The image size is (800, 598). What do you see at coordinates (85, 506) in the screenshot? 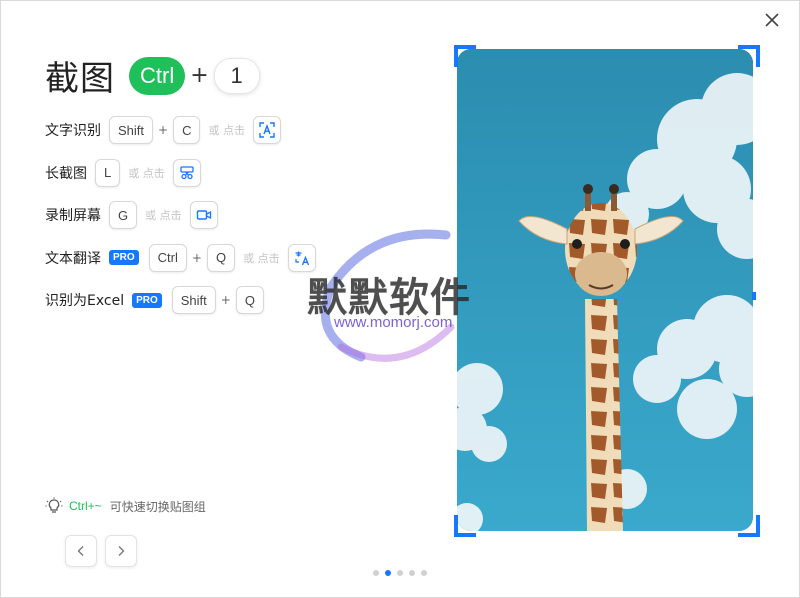
I see `tip-shortcut: Ctrl+~` at bounding box center [85, 506].